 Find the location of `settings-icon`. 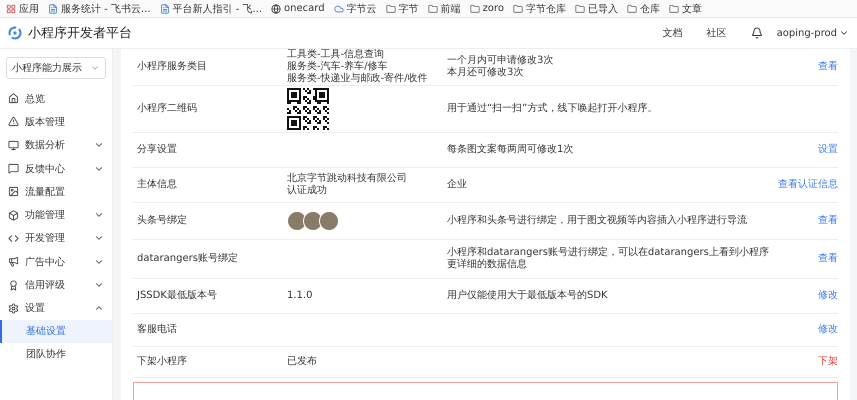

settings-icon is located at coordinates (13, 308).